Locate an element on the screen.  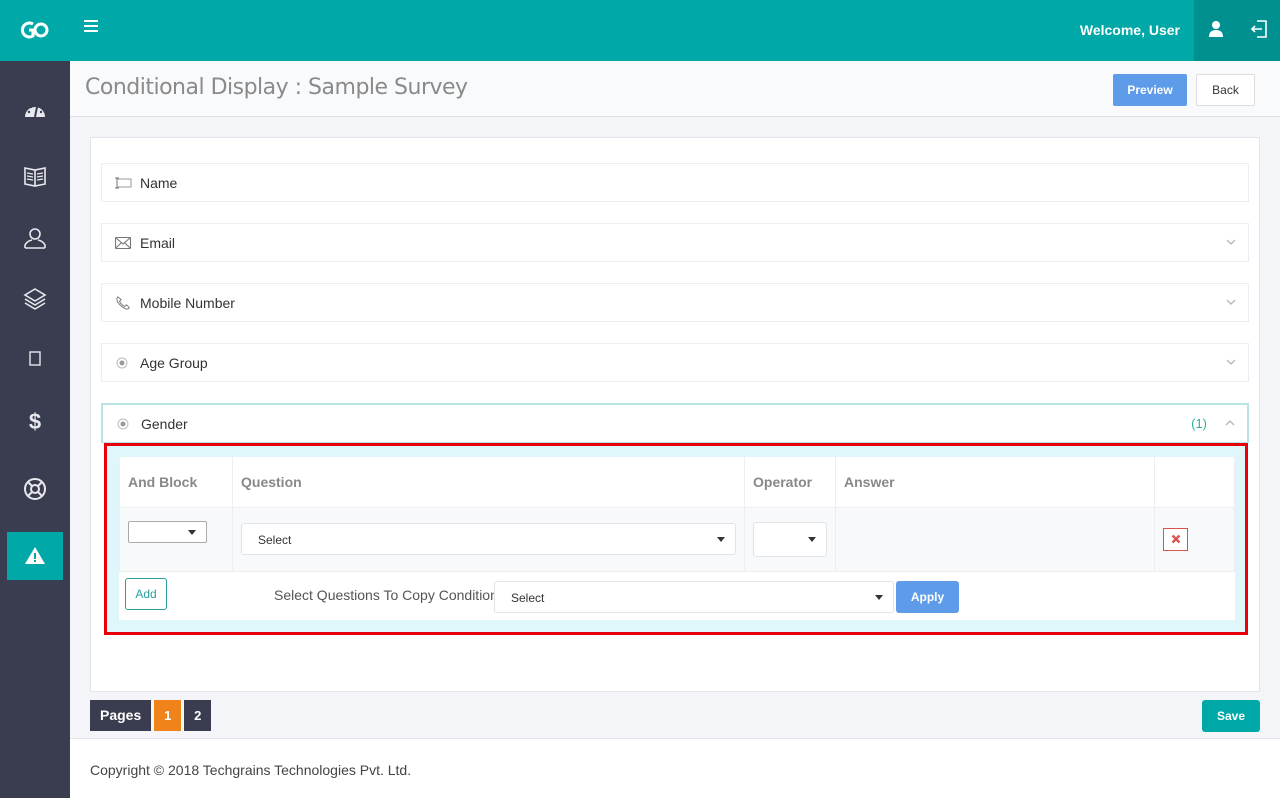
logo-icon is located at coordinates (35, 30).